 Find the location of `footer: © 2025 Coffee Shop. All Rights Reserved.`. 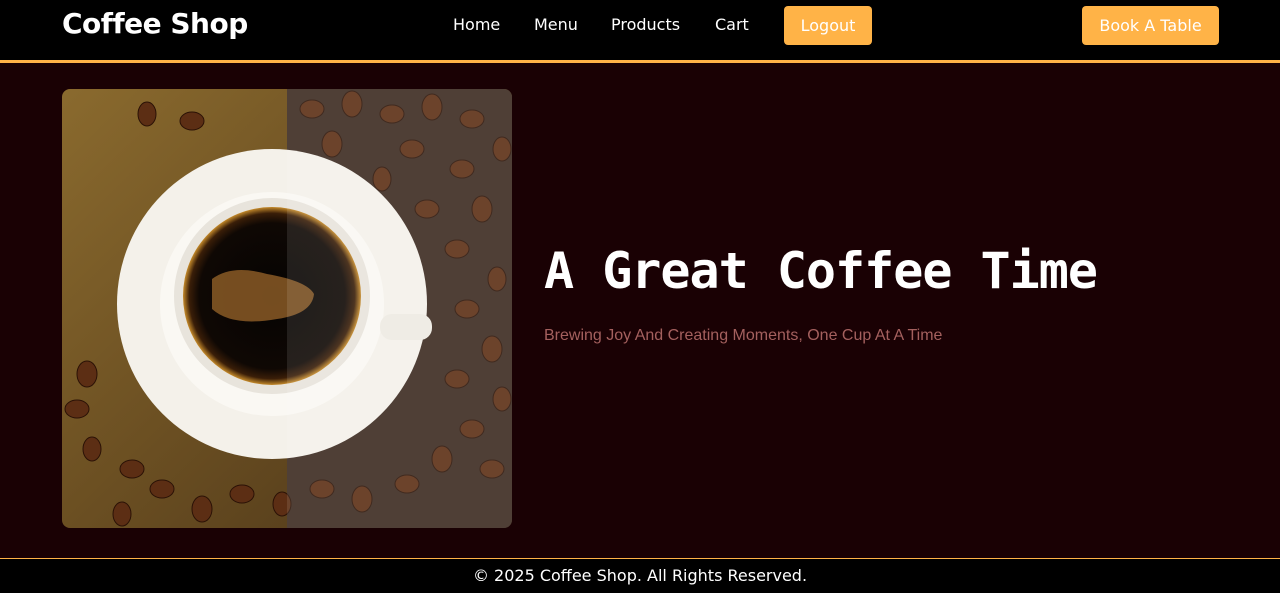

footer: © 2025 Coffee Shop. All Rights Reserved. is located at coordinates (640, 575).